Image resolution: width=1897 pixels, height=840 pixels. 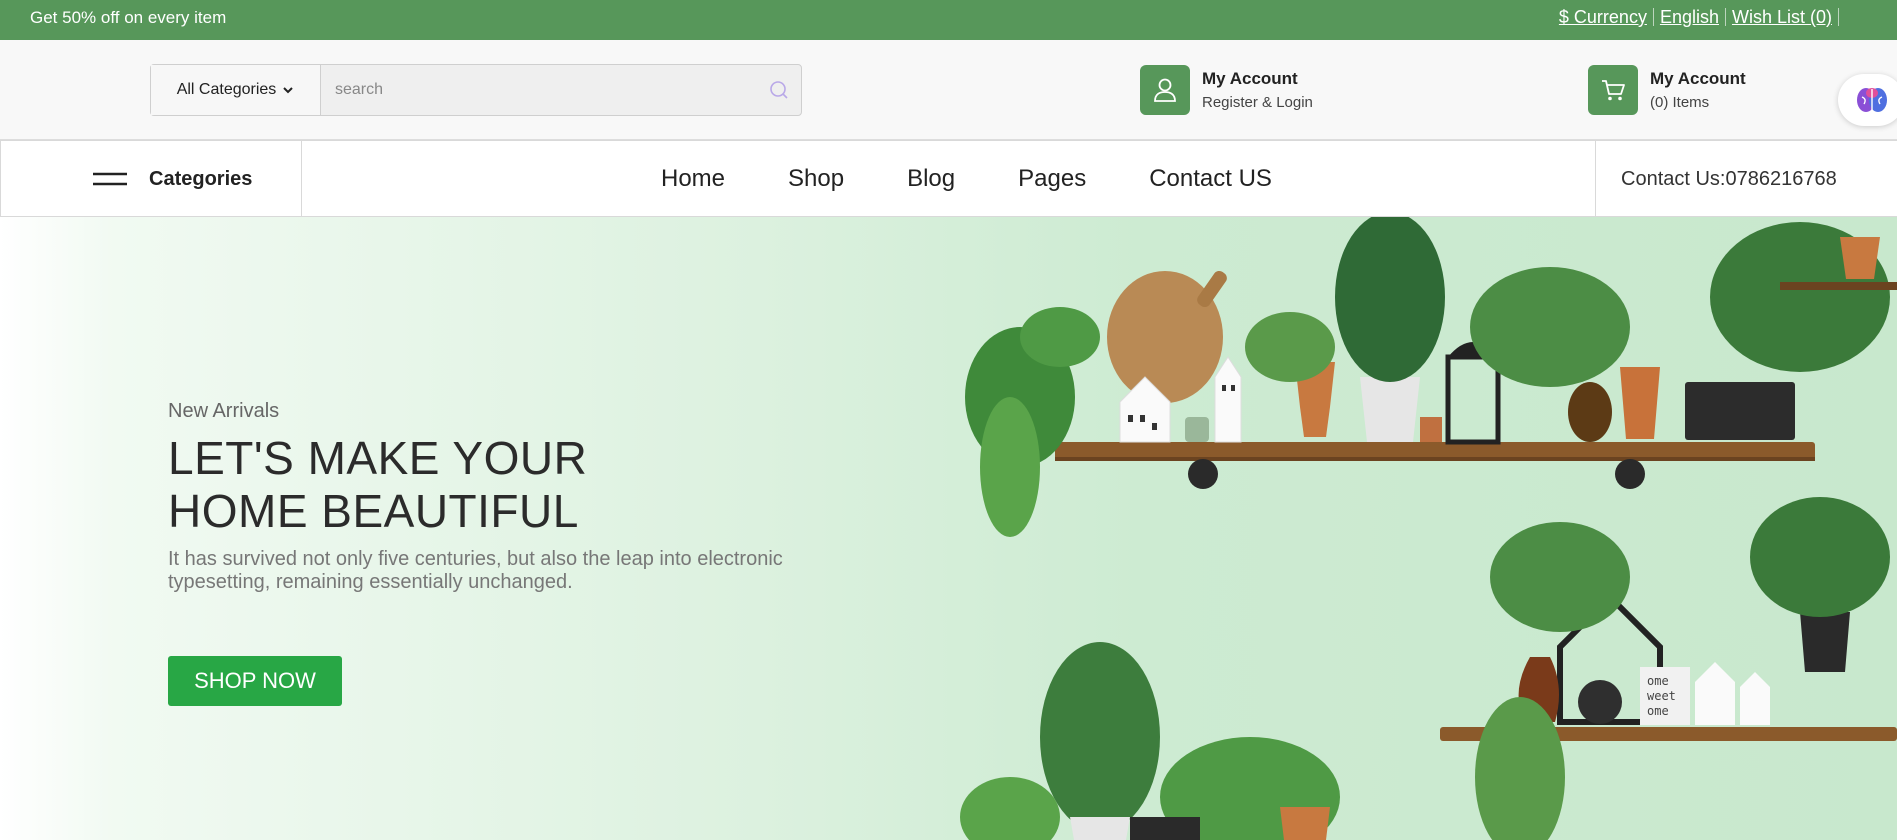 I want to click on nav-menu: Home Shop Blog Pages Contact US, so click(x=998, y=179).